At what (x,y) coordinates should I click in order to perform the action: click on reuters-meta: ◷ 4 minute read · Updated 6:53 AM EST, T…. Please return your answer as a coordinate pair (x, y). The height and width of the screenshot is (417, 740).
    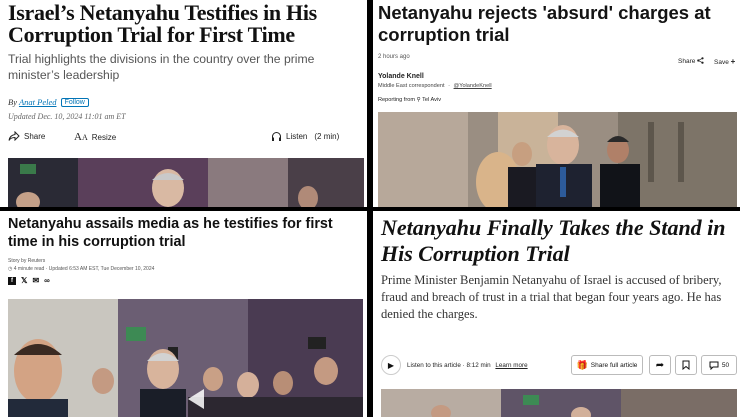
    Looking at the image, I should click on (81, 269).